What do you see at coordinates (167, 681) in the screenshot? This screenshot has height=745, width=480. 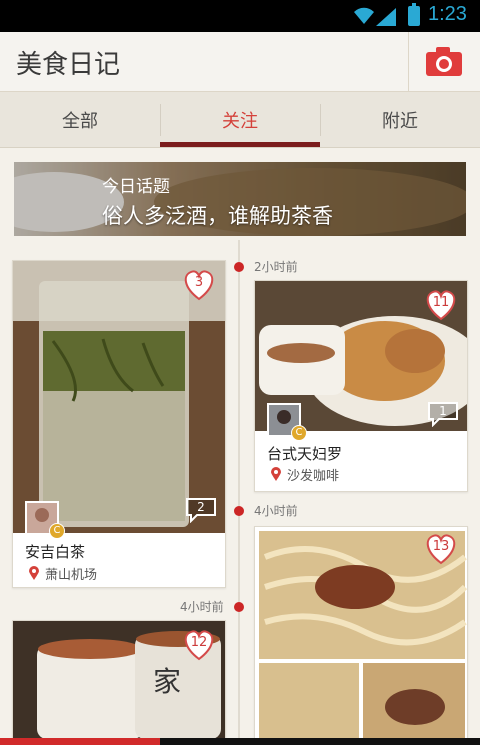 I see `svg-text: 家` at bounding box center [167, 681].